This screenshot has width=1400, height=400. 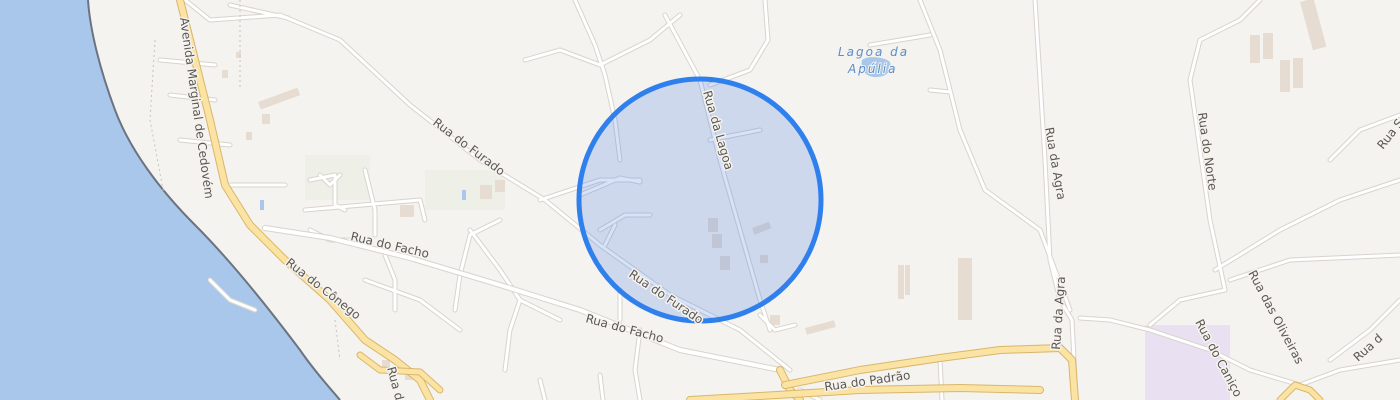 I want to click on search-radius-circle, so click(x=700, y=200).